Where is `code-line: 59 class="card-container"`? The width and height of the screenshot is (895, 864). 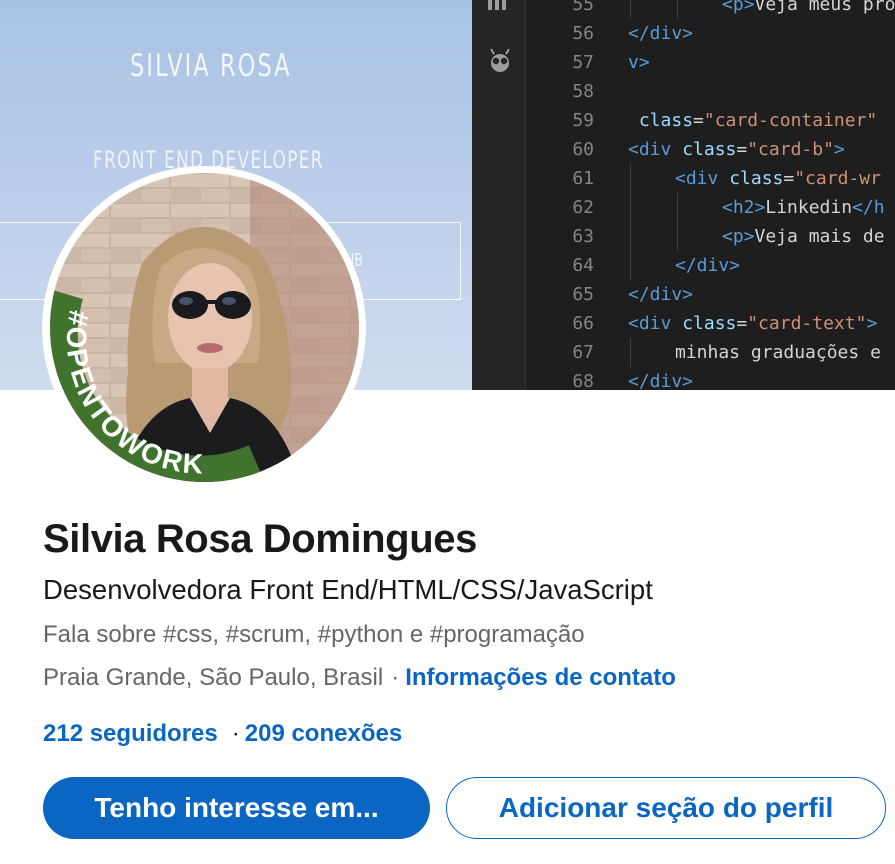
code-line: 59 class="card-container" is located at coordinates (710, 120).